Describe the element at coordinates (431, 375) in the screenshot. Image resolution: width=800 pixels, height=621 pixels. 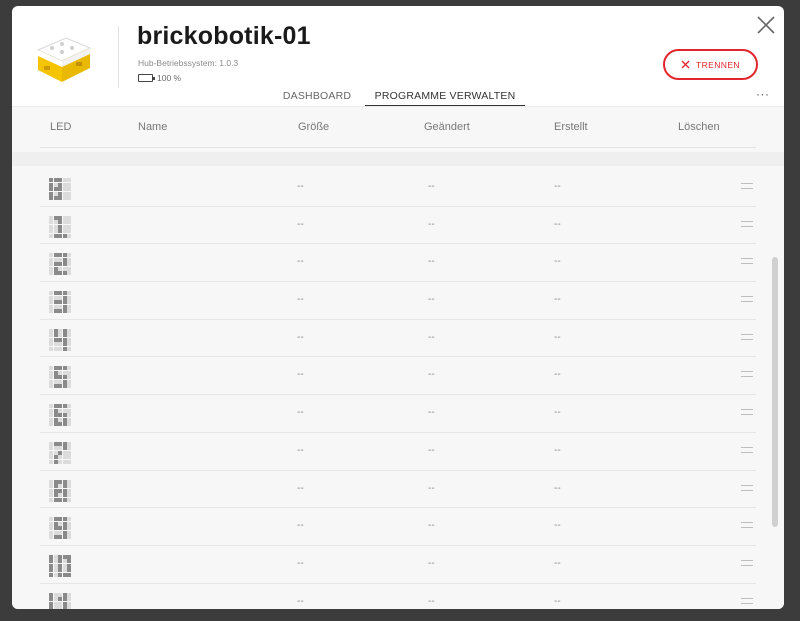
I see `program-modified: --` at that location.